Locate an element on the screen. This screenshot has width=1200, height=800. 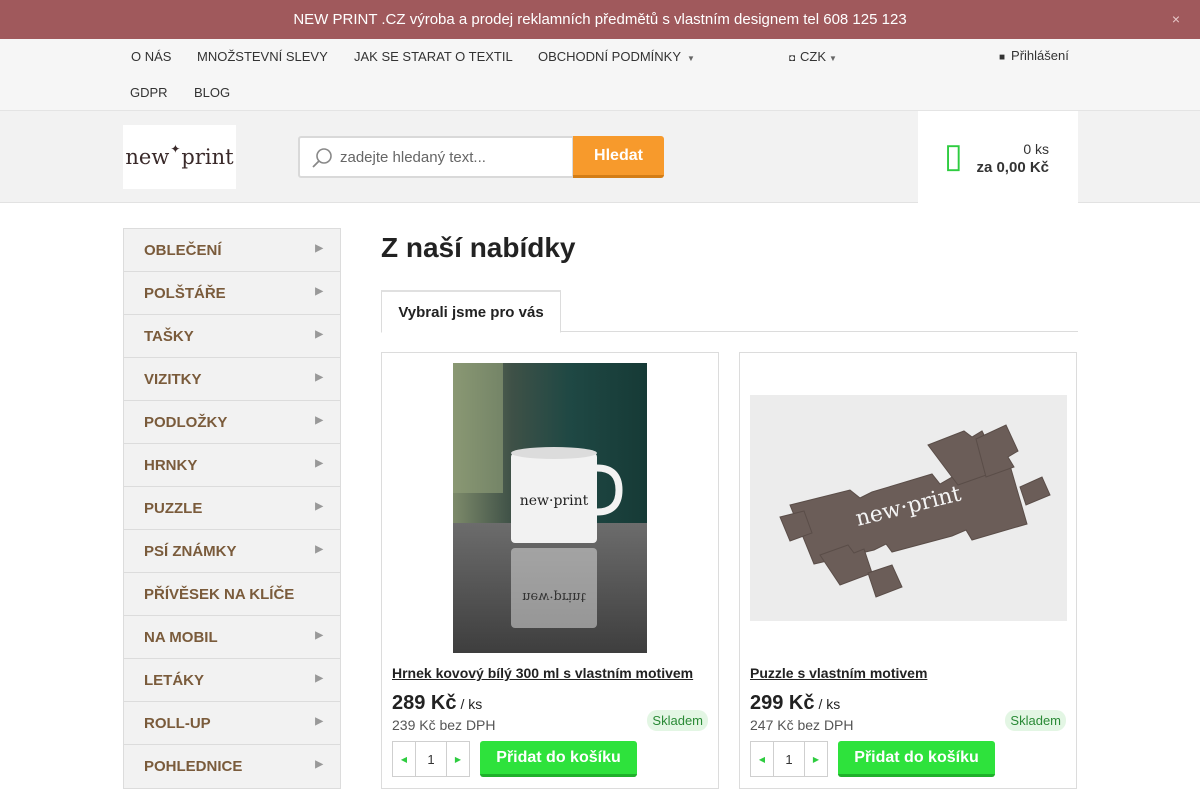
product-name-link: Puzzle s vlastním motivem is located at coordinates (838, 673).